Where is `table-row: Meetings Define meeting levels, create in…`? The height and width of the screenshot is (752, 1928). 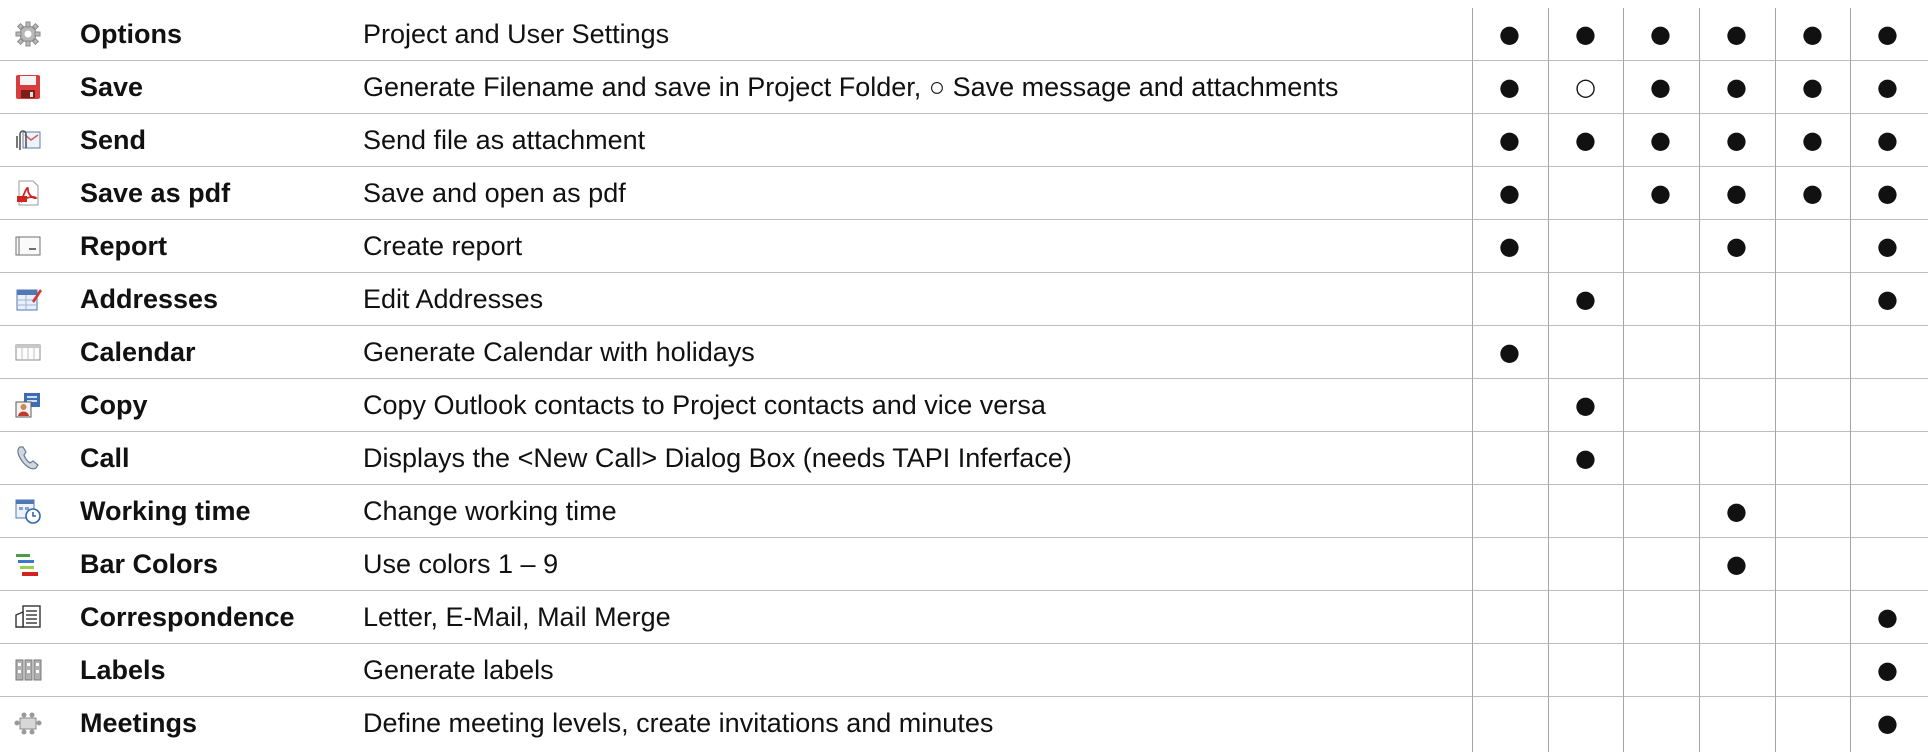
table-row: Meetings Define meeting levels, create in… is located at coordinates (964, 723).